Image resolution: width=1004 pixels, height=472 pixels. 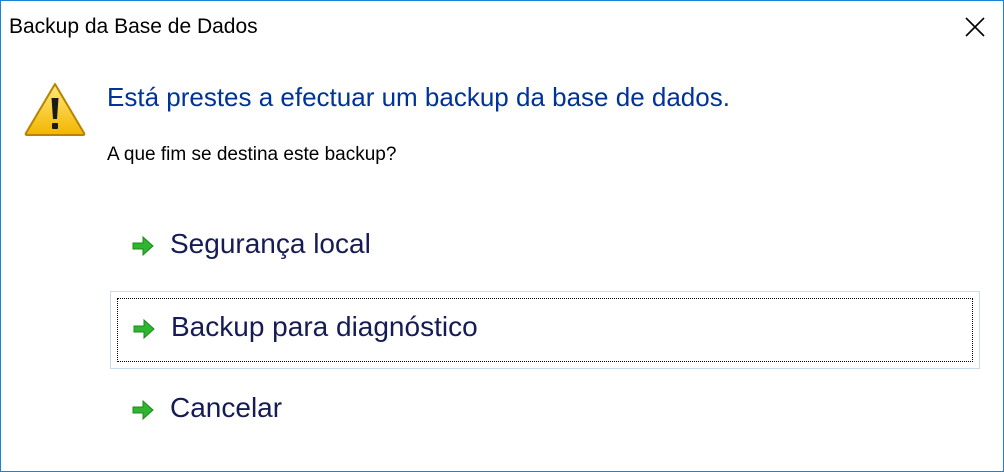 I want to click on option-backup-diagnostico: Backup para diagnóstico, so click(x=545, y=330).